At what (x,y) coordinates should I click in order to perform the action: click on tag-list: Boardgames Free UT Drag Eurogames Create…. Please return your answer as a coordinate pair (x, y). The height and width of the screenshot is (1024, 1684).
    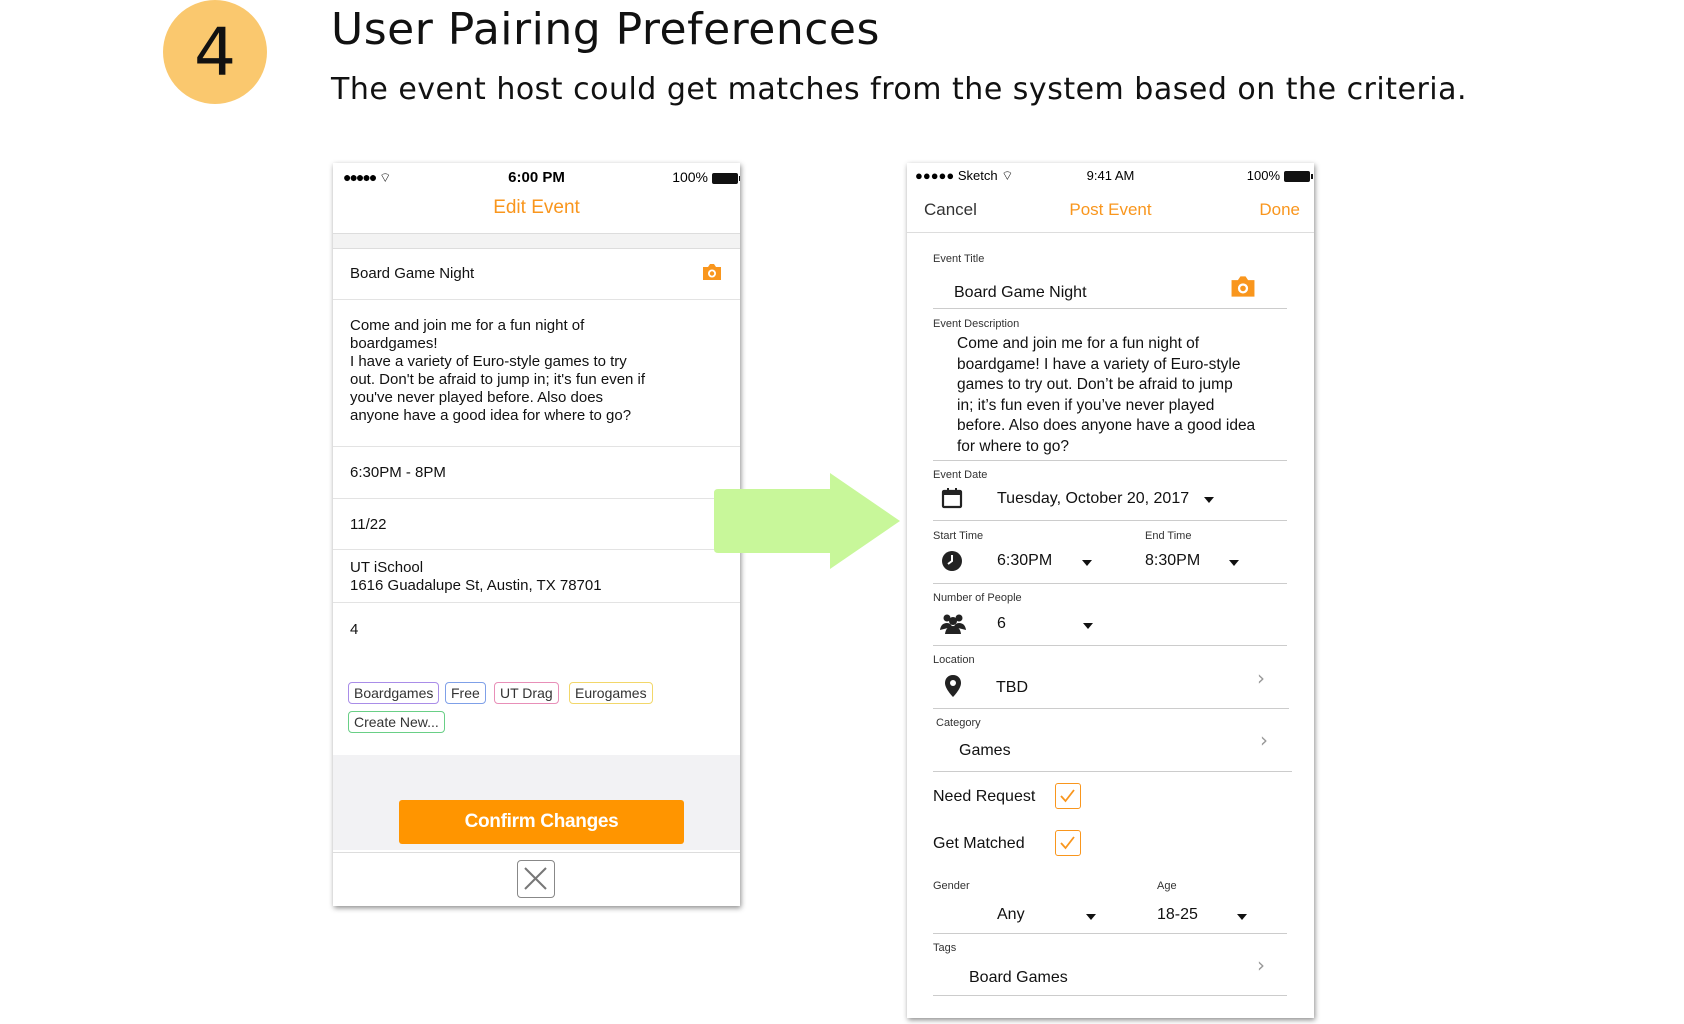
    Looking at the image, I should click on (536, 705).